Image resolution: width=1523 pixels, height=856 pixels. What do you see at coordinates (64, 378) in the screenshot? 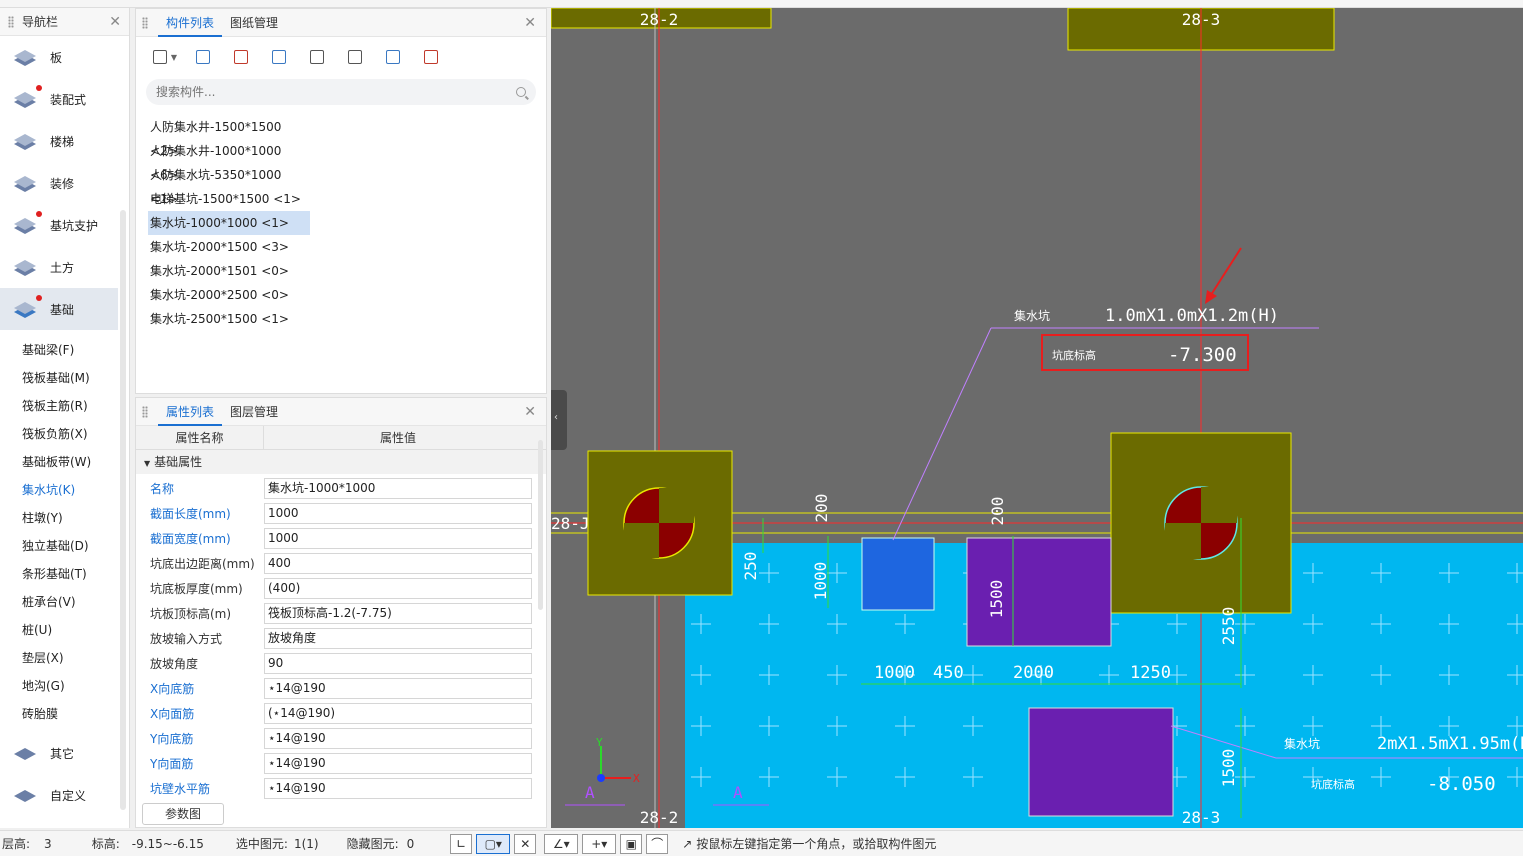
I see `nav-subitem-1: 筏板基础(M)` at bounding box center [64, 378].